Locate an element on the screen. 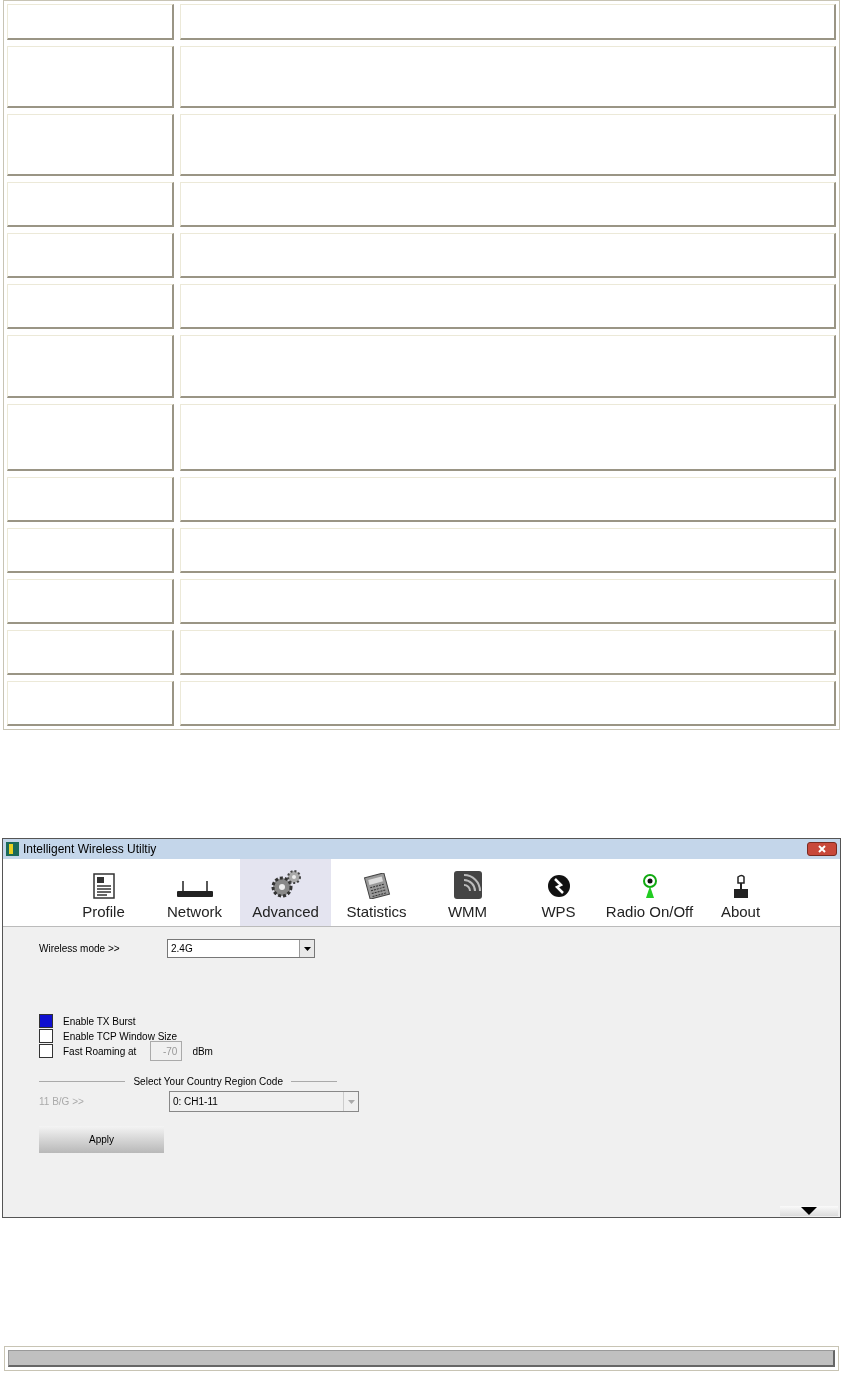  window-title: Intelligent Wireless Utiltiy is located at coordinates (90, 849).